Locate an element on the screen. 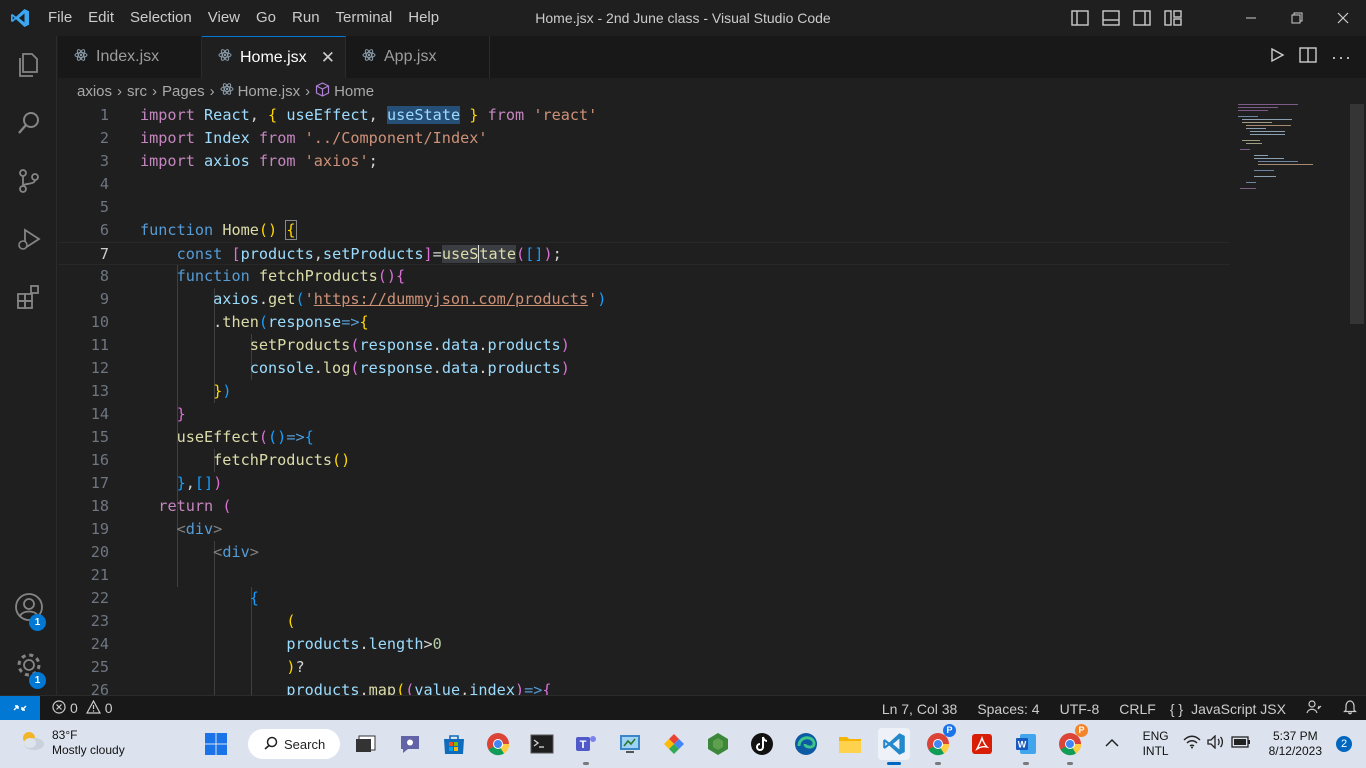 The height and width of the screenshot is (768, 1366). teams-icon: T is located at coordinates (586, 746).